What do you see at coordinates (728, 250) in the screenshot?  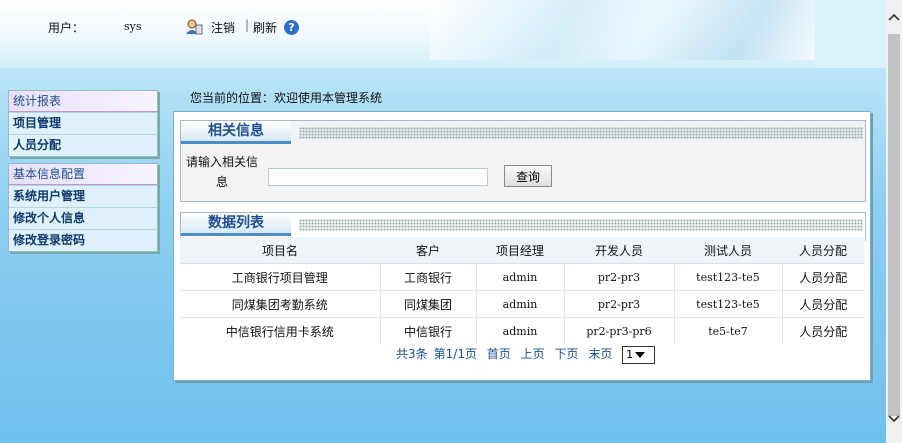 I see `column-header: 测试人员` at bounding box center [728, 250].